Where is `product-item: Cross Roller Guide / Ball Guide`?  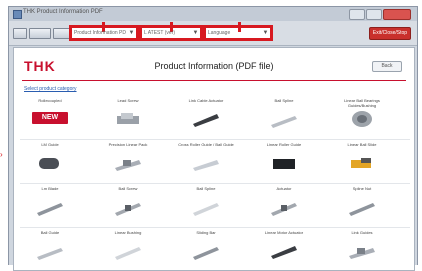 product-item: Cross Roller Guide / Ball Guide is located at coordinates (206, 162).